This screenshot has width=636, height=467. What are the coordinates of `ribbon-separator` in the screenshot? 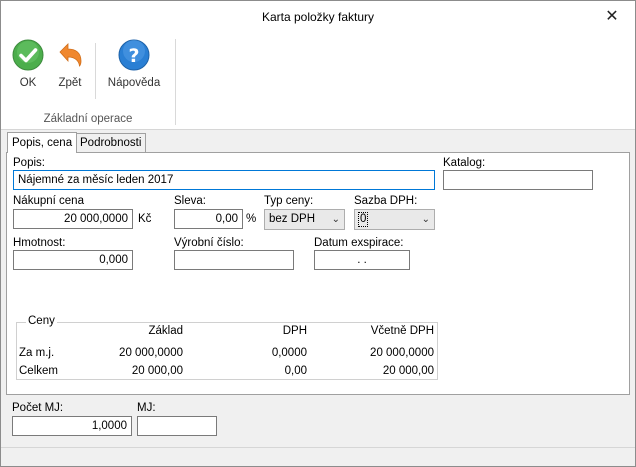 It's located at (95, 71).